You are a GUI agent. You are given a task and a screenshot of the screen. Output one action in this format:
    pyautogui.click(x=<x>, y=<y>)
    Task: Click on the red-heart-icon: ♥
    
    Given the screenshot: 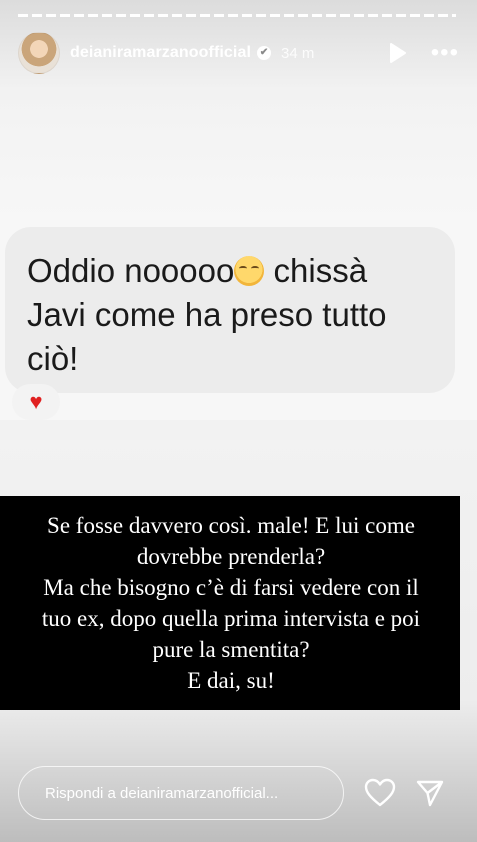 What is the action you would take?
    pyautogui.click(x=36, y=401)
    